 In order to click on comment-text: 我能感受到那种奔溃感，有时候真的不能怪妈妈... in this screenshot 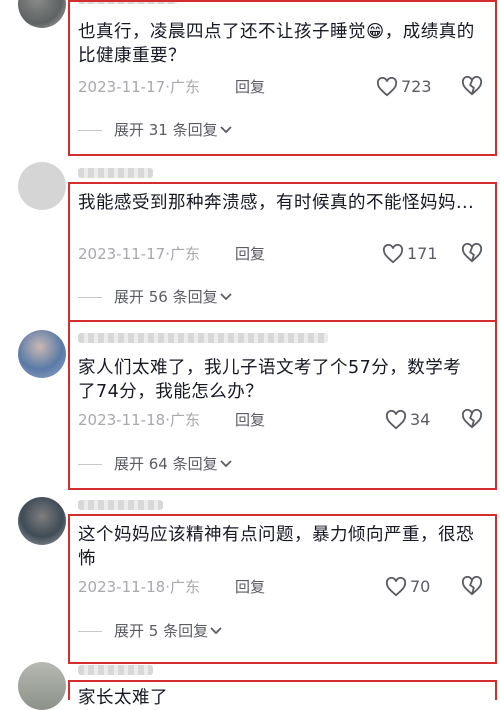, I will do `click(276, 203)`.